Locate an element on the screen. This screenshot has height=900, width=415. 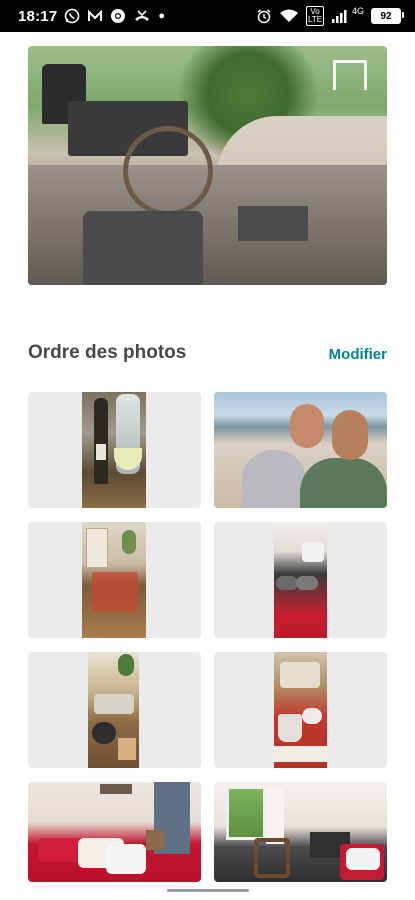
photo-beach-selfie is located at coordinates (300, 450).